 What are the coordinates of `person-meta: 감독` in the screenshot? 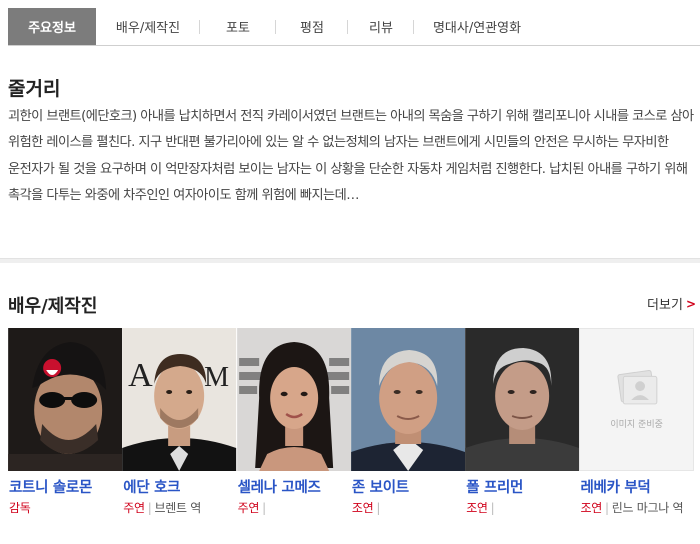 It's located at (65, 508).